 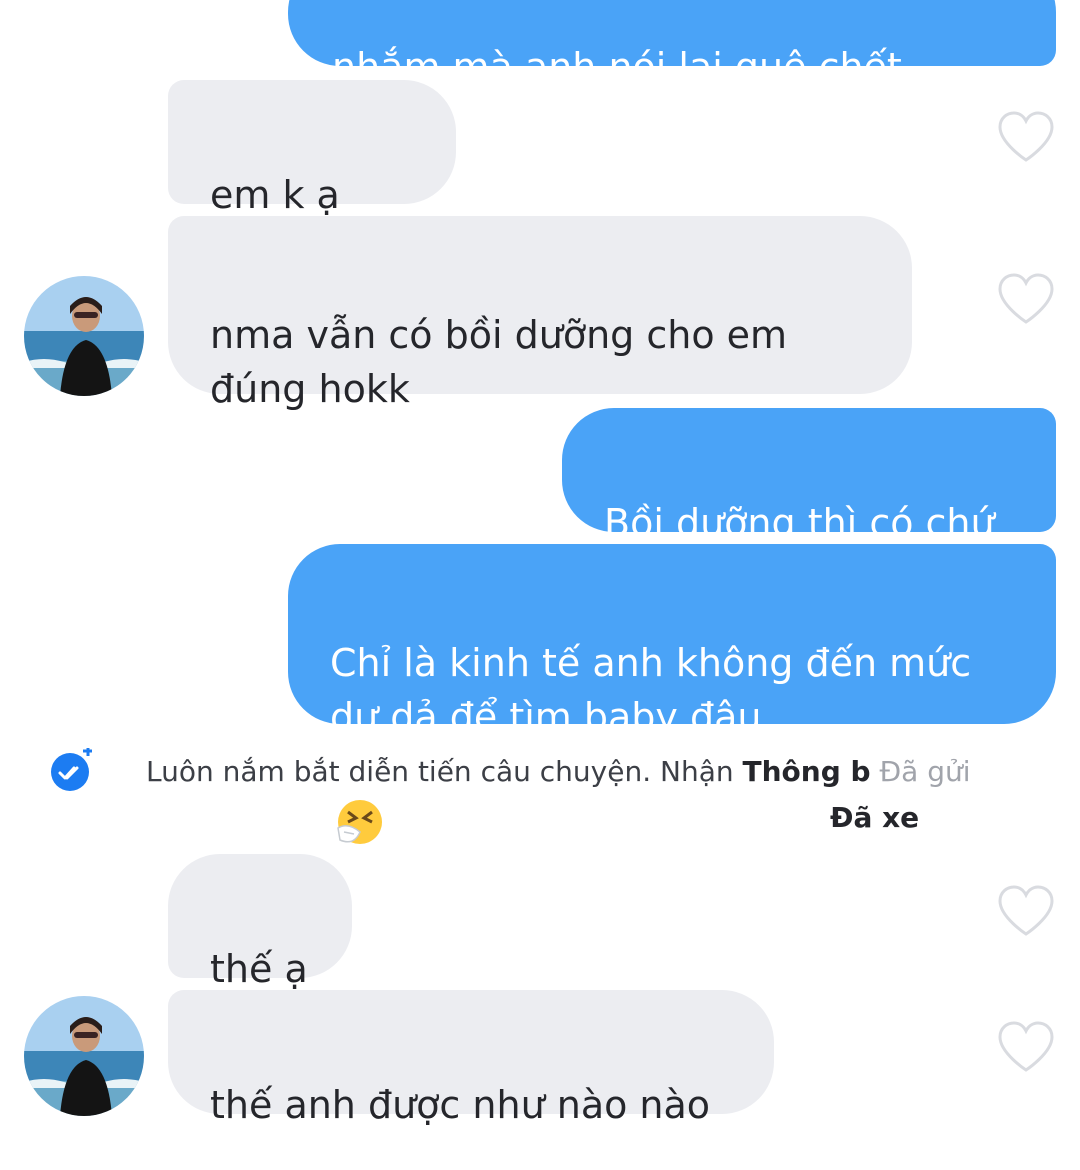 I want to click on sent-status: Đã gửi, so click(x=925, y=771).